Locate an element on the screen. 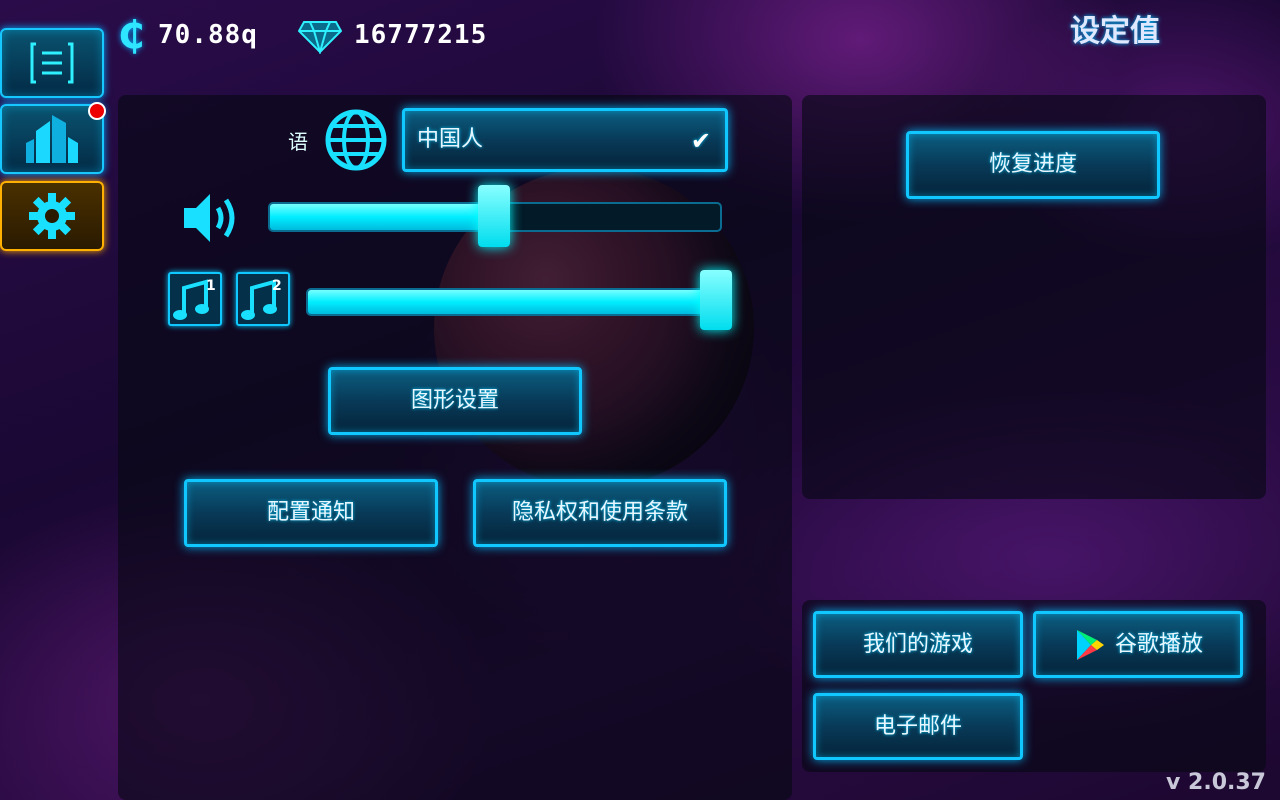  check-icon: ✔ is located at coordinates (700, 141).